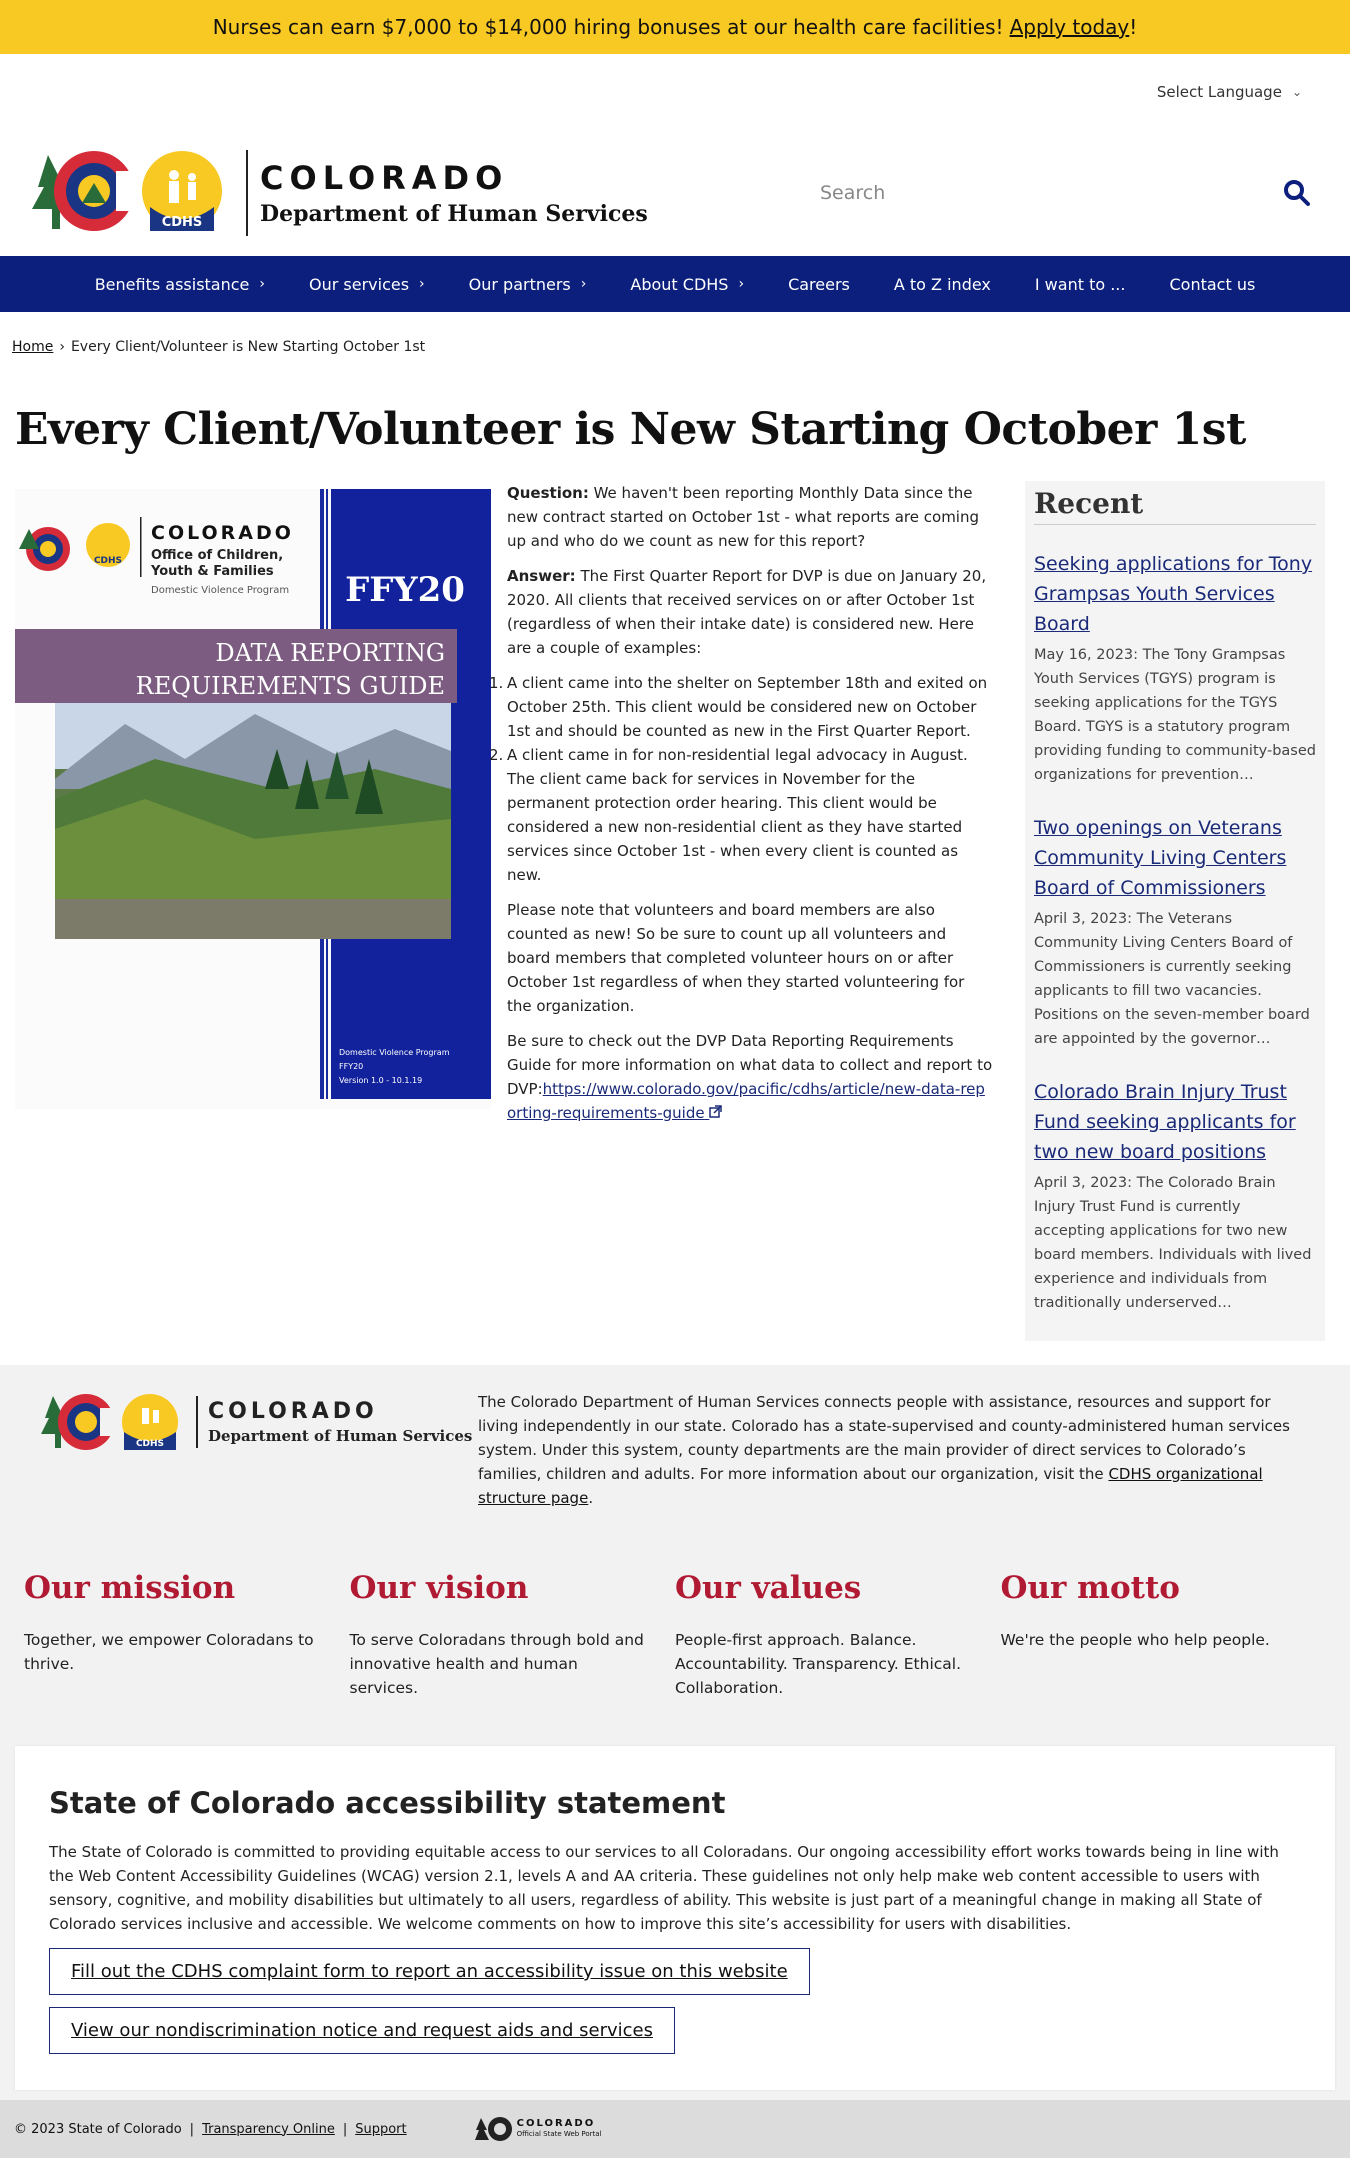 The image size is (1350, 2158). Describe the element at coordinates (439, 1588) in the screenshot. I see `value-heading: Our vision` at that location.